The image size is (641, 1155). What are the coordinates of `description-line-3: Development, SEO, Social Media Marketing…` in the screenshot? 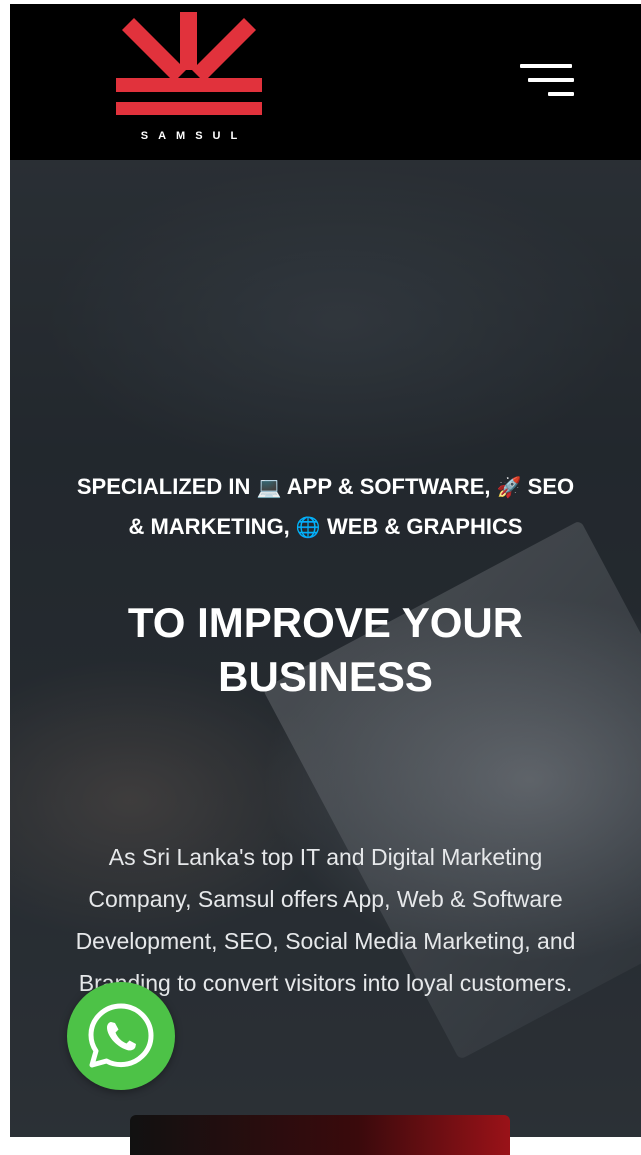 It's located at (325, 941).